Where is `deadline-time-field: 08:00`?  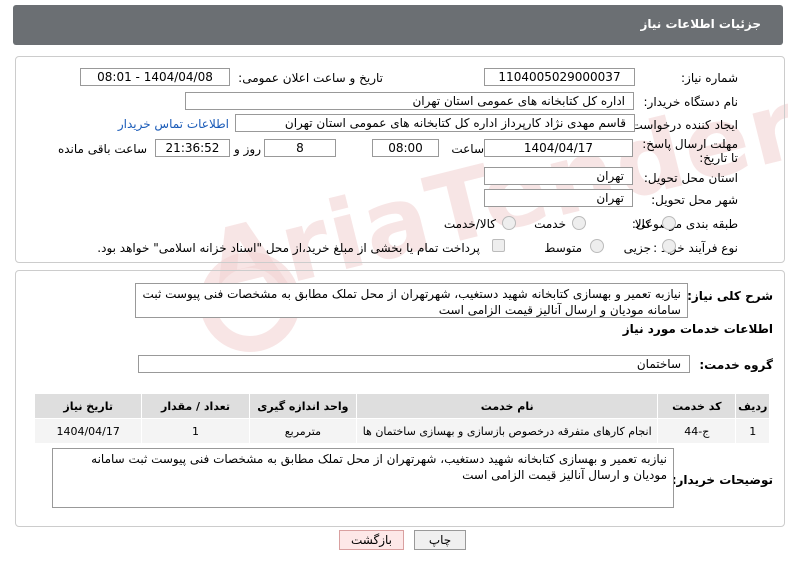
deadline-time-field: 08:00 is located at coordinates (405, 148).